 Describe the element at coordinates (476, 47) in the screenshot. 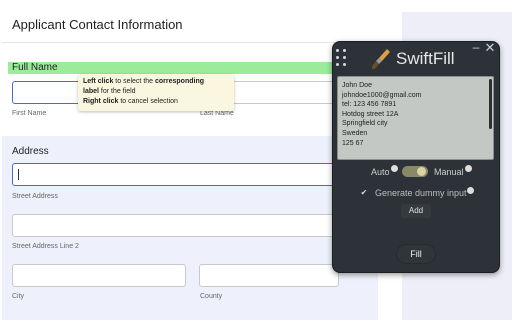

I see `minimize-icon: –` at that location.